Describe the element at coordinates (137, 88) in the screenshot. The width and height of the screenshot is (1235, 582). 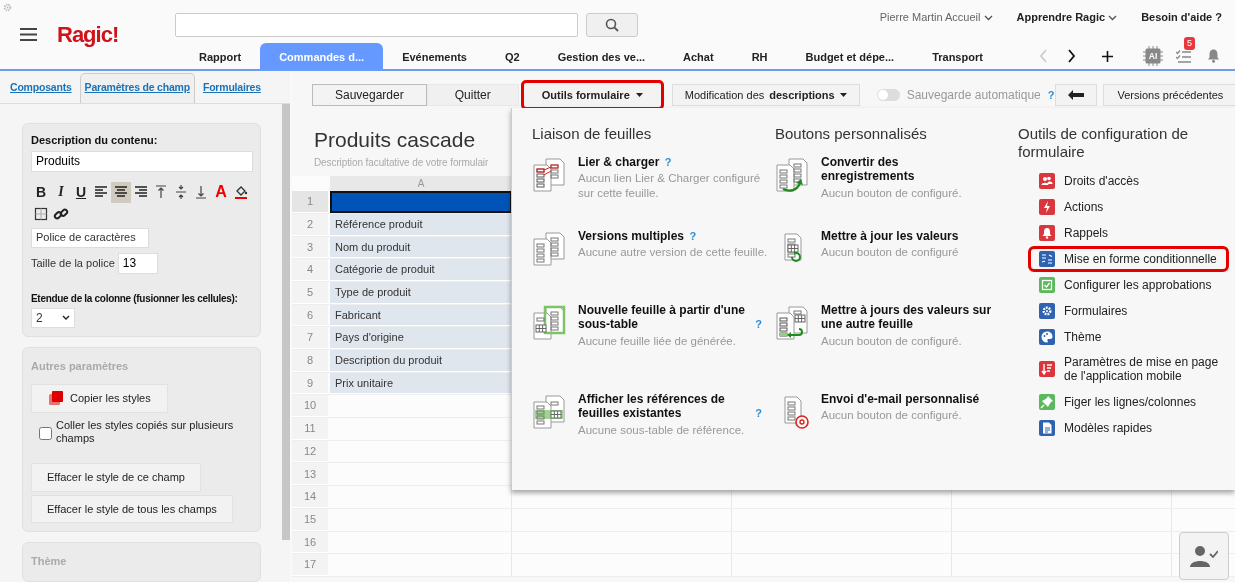
I see `panel-tab: Paramètres de champ` at that location.